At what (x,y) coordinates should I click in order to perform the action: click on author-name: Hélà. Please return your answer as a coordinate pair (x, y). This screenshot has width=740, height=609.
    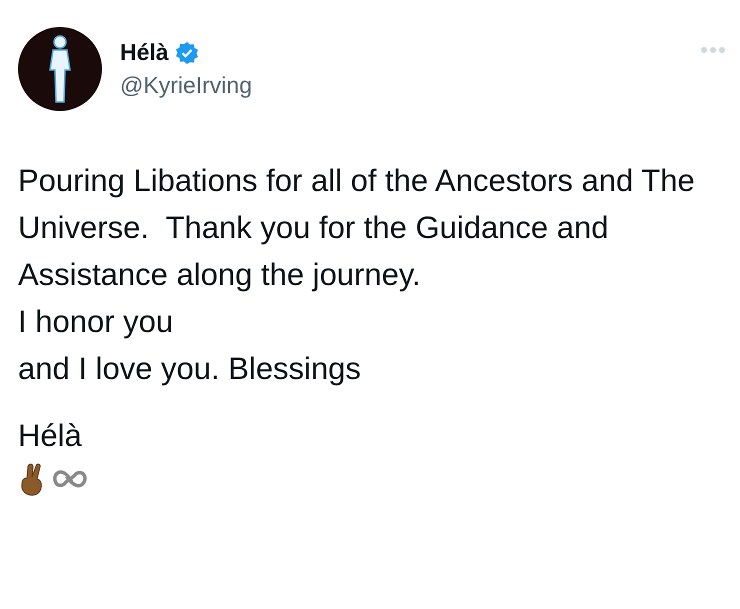
    Looking at the image, I should click on (144, 52).